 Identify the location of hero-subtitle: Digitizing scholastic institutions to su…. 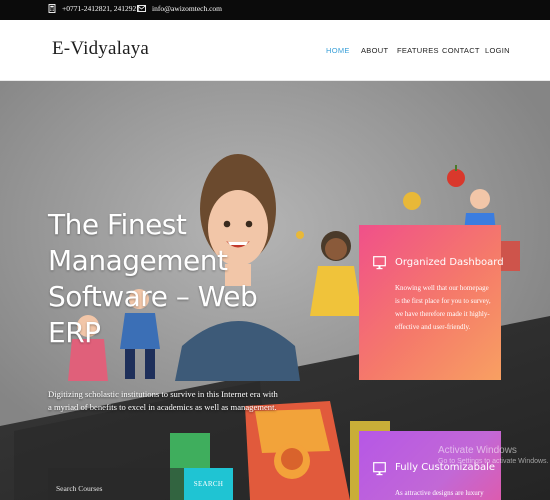
(163, 400).